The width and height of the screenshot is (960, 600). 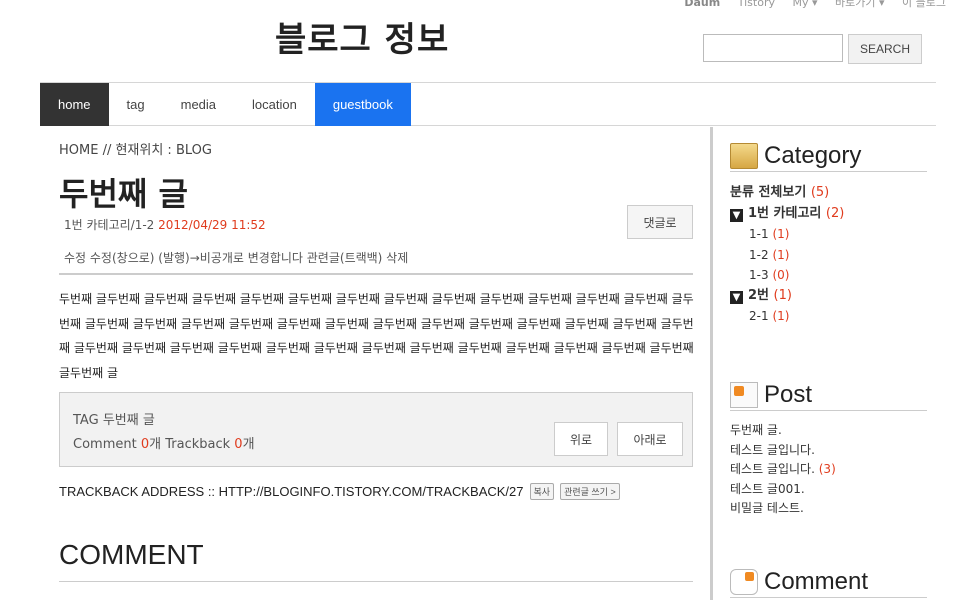 What do you see at coordinates (783, 431) in the screenshot?
I see `recent-post-item: 두번째 글.` at bounding box center [783, 431].